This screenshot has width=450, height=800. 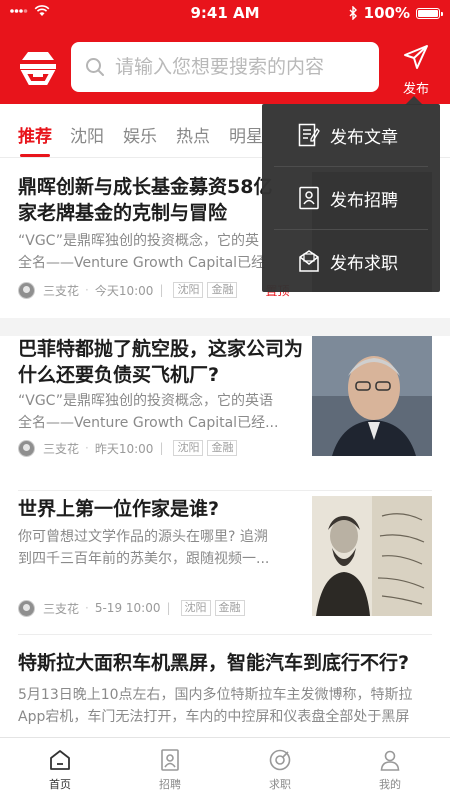 What do you see at coordinates (127, 608) in the screenshot?
I see `article-time: 5-19 10:00` at bounding box center [127, 608].